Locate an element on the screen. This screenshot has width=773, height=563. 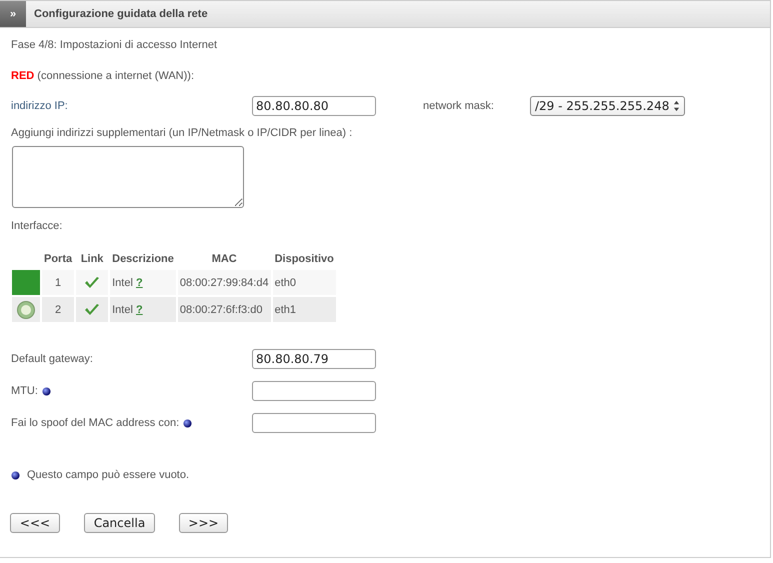
collapse-button: » is located at coordinates (13, 14).